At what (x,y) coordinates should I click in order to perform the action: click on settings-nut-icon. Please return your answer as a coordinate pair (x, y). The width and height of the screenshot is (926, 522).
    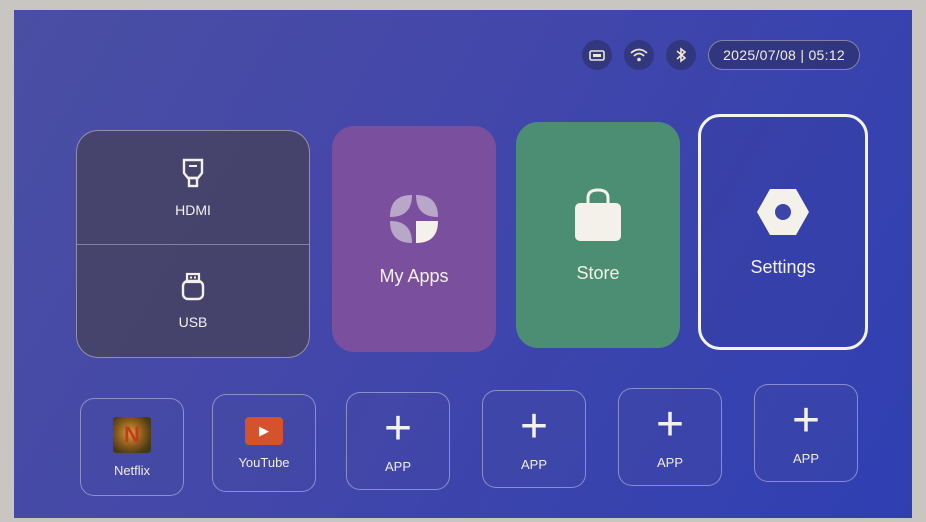
    Looking at the image, I should click on (783, 214).